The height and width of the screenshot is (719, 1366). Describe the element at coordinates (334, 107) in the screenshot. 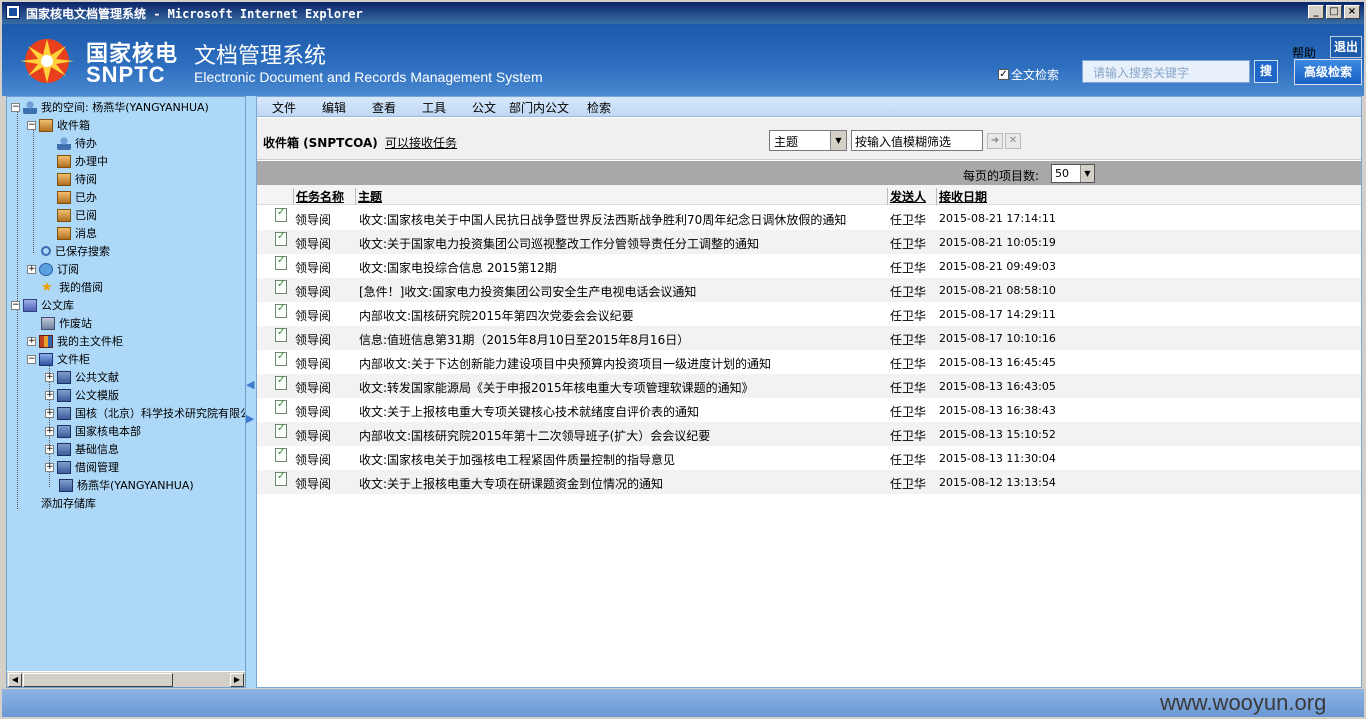

I see `menu-edit: 编辑` at that location.